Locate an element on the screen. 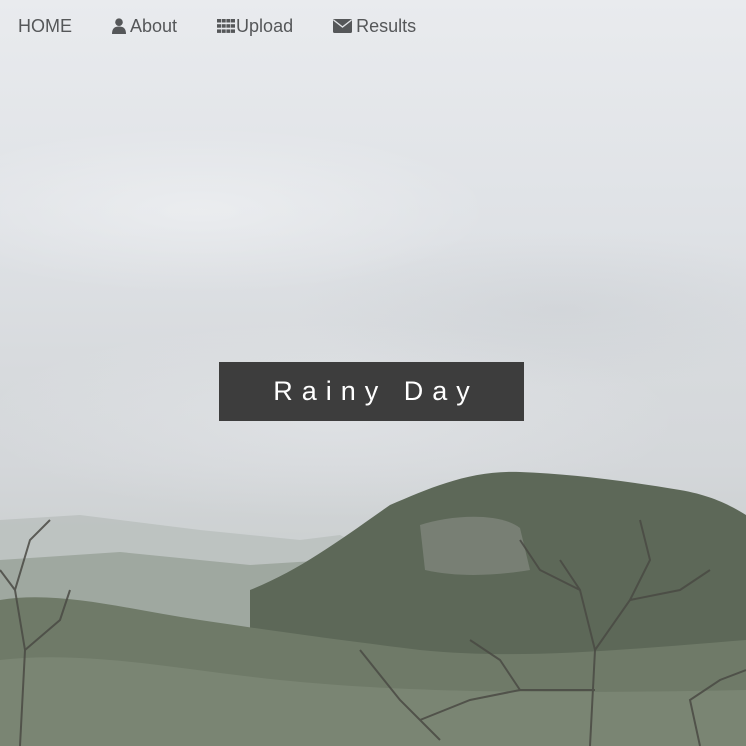  nav-about-label: About is located at coordinates (154, 25).